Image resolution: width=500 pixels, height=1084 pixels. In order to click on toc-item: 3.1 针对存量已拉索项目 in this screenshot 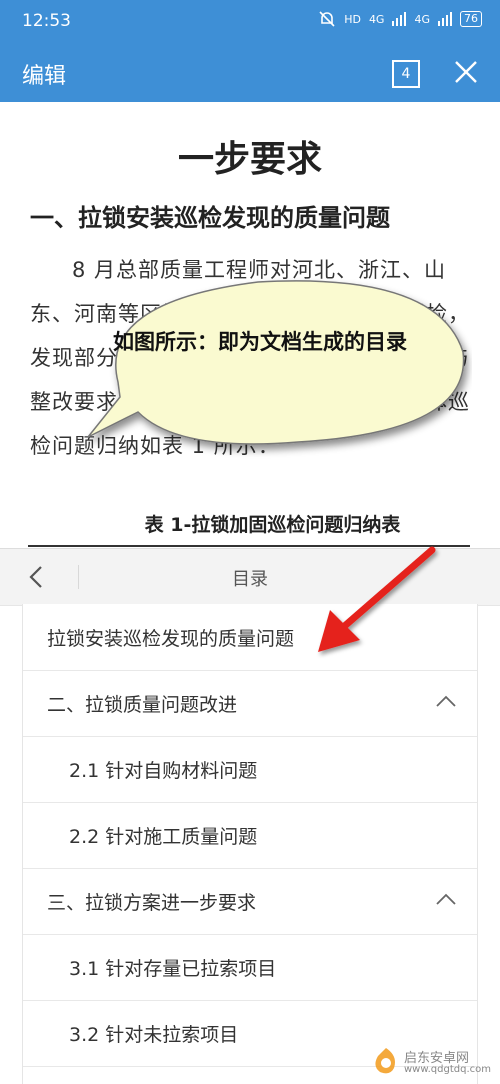, I will do `click(250, 967)`.